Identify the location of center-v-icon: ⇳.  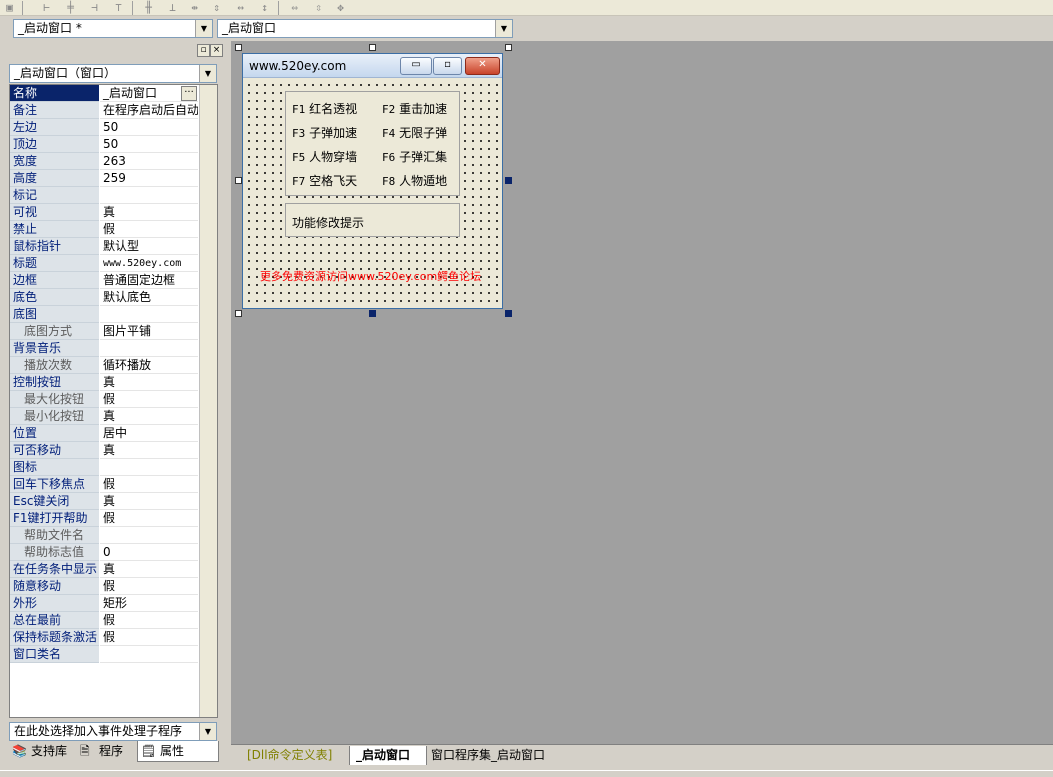
(318, 7).